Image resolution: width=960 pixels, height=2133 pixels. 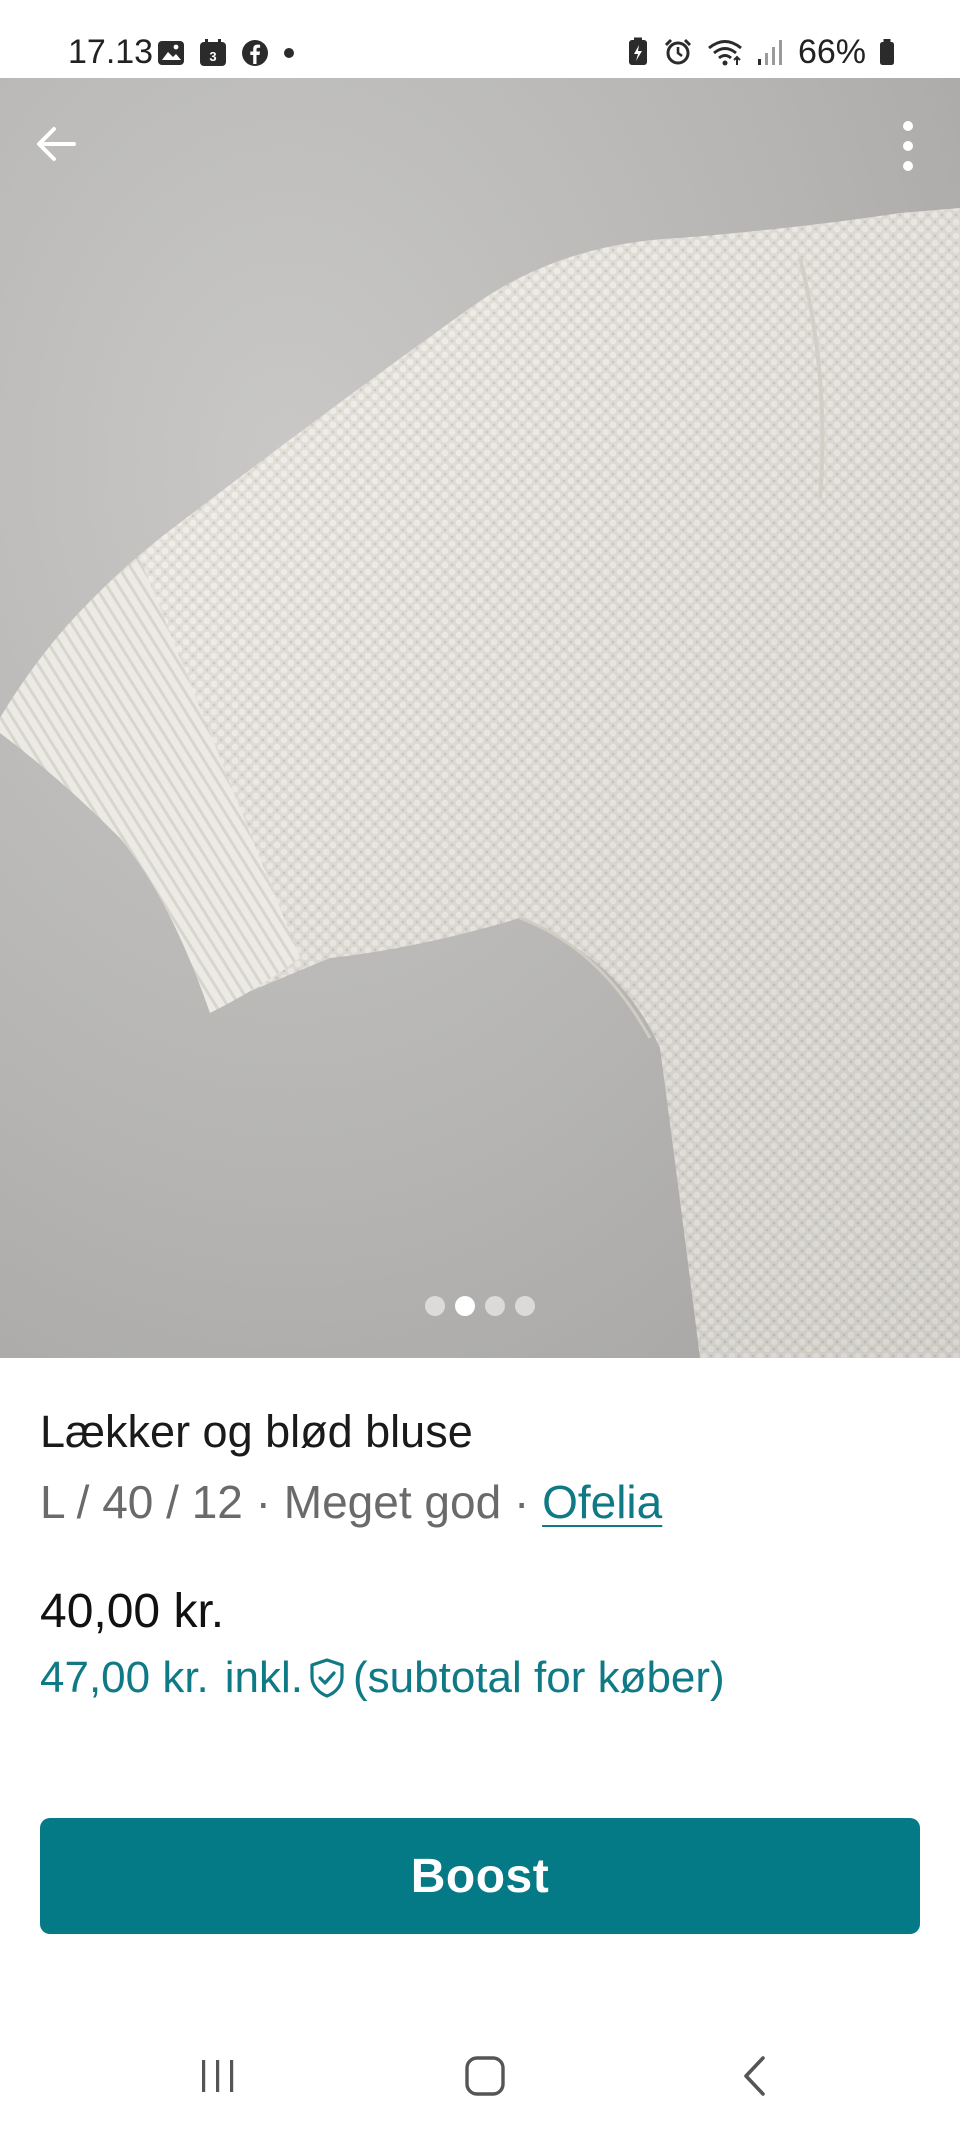 What do you see at coordinates (724, 53) in the screenshot?
I see `wifi-icon` at bounding box center [724, 53].